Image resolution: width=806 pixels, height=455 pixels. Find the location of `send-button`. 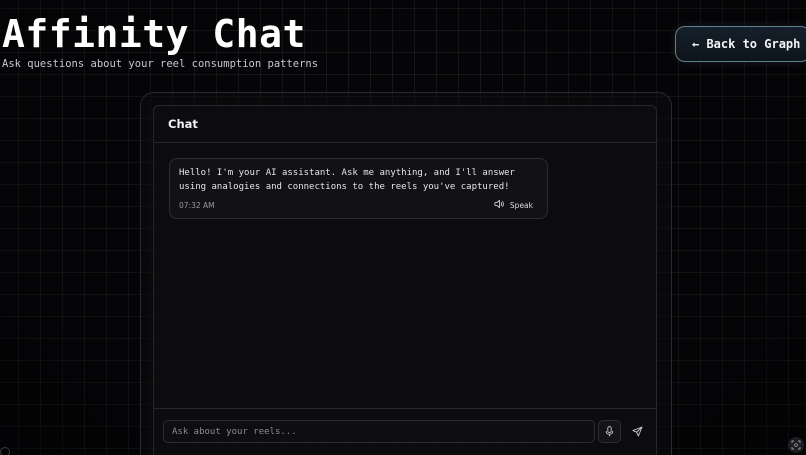

send-button is located at coordinates (637, 431).